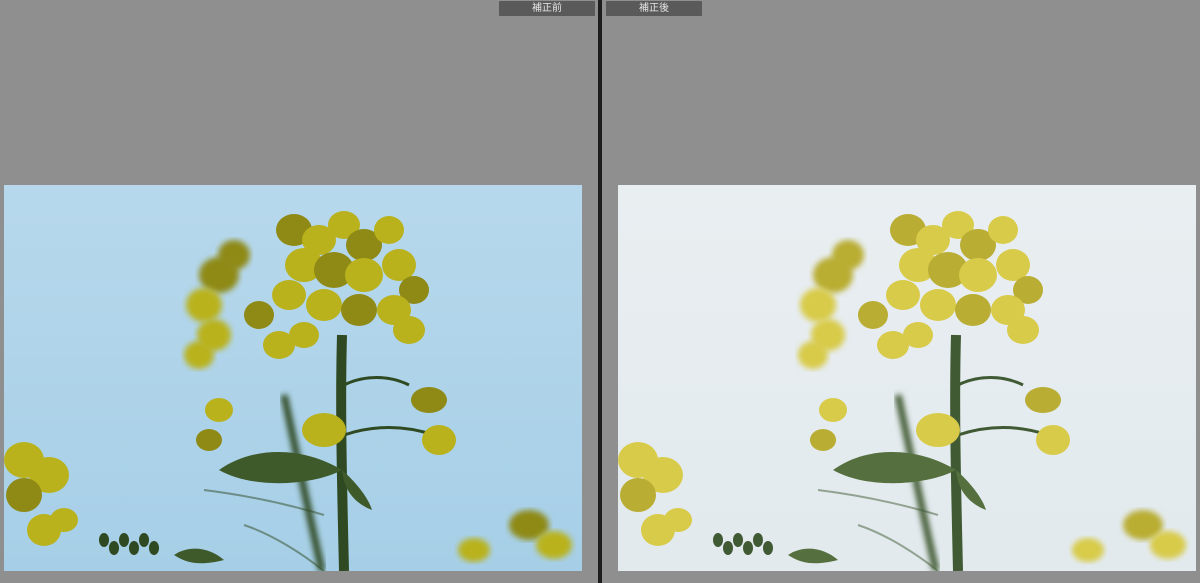 Image resolution: width=1200 pixels, height=583 pixels. What do you see at coordinates (654, 8) in the screenshot?
I see `after-label: 補正後` at bounding box center [654, 8].